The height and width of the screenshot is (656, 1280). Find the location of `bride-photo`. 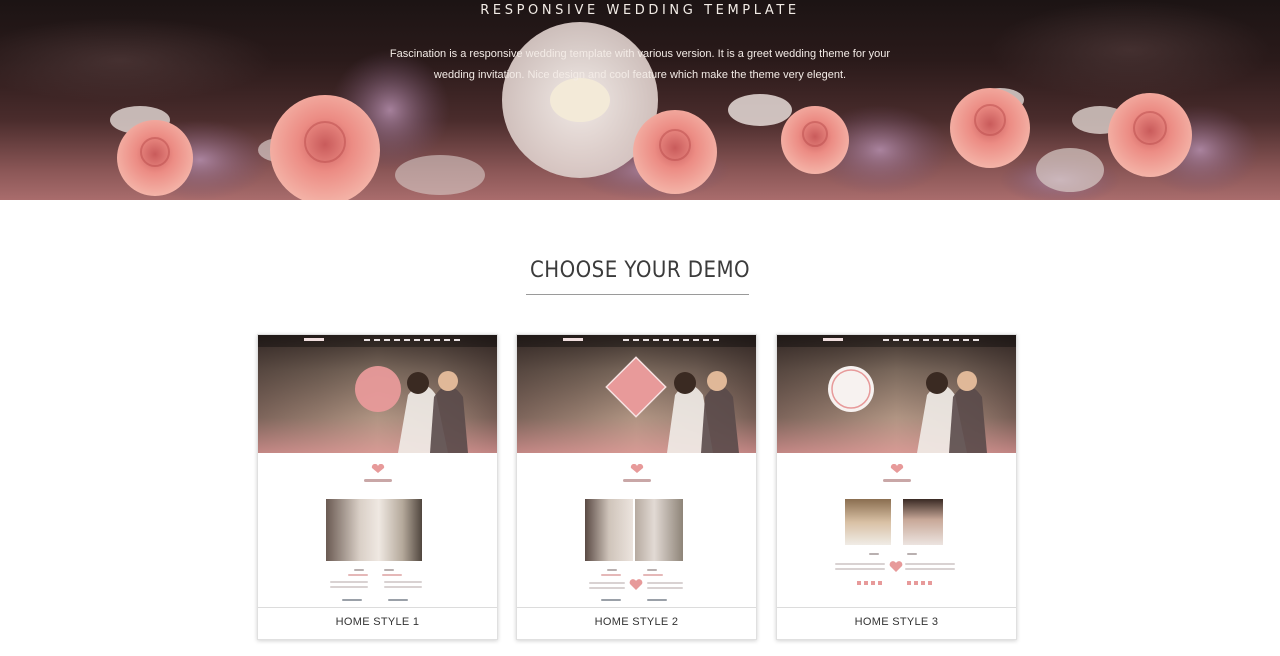

bride-photo is located at coordinates (609, 530).